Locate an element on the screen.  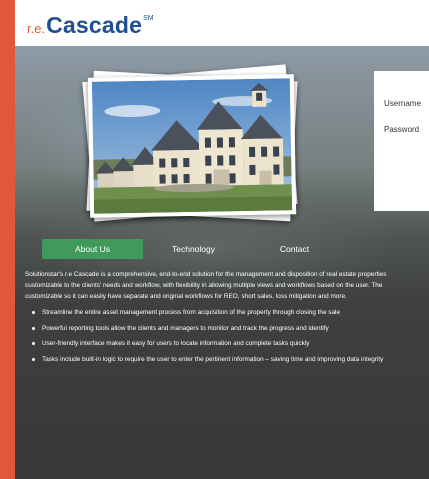
logo: r.e. Cascade SM is located at coordinates (90, 25).